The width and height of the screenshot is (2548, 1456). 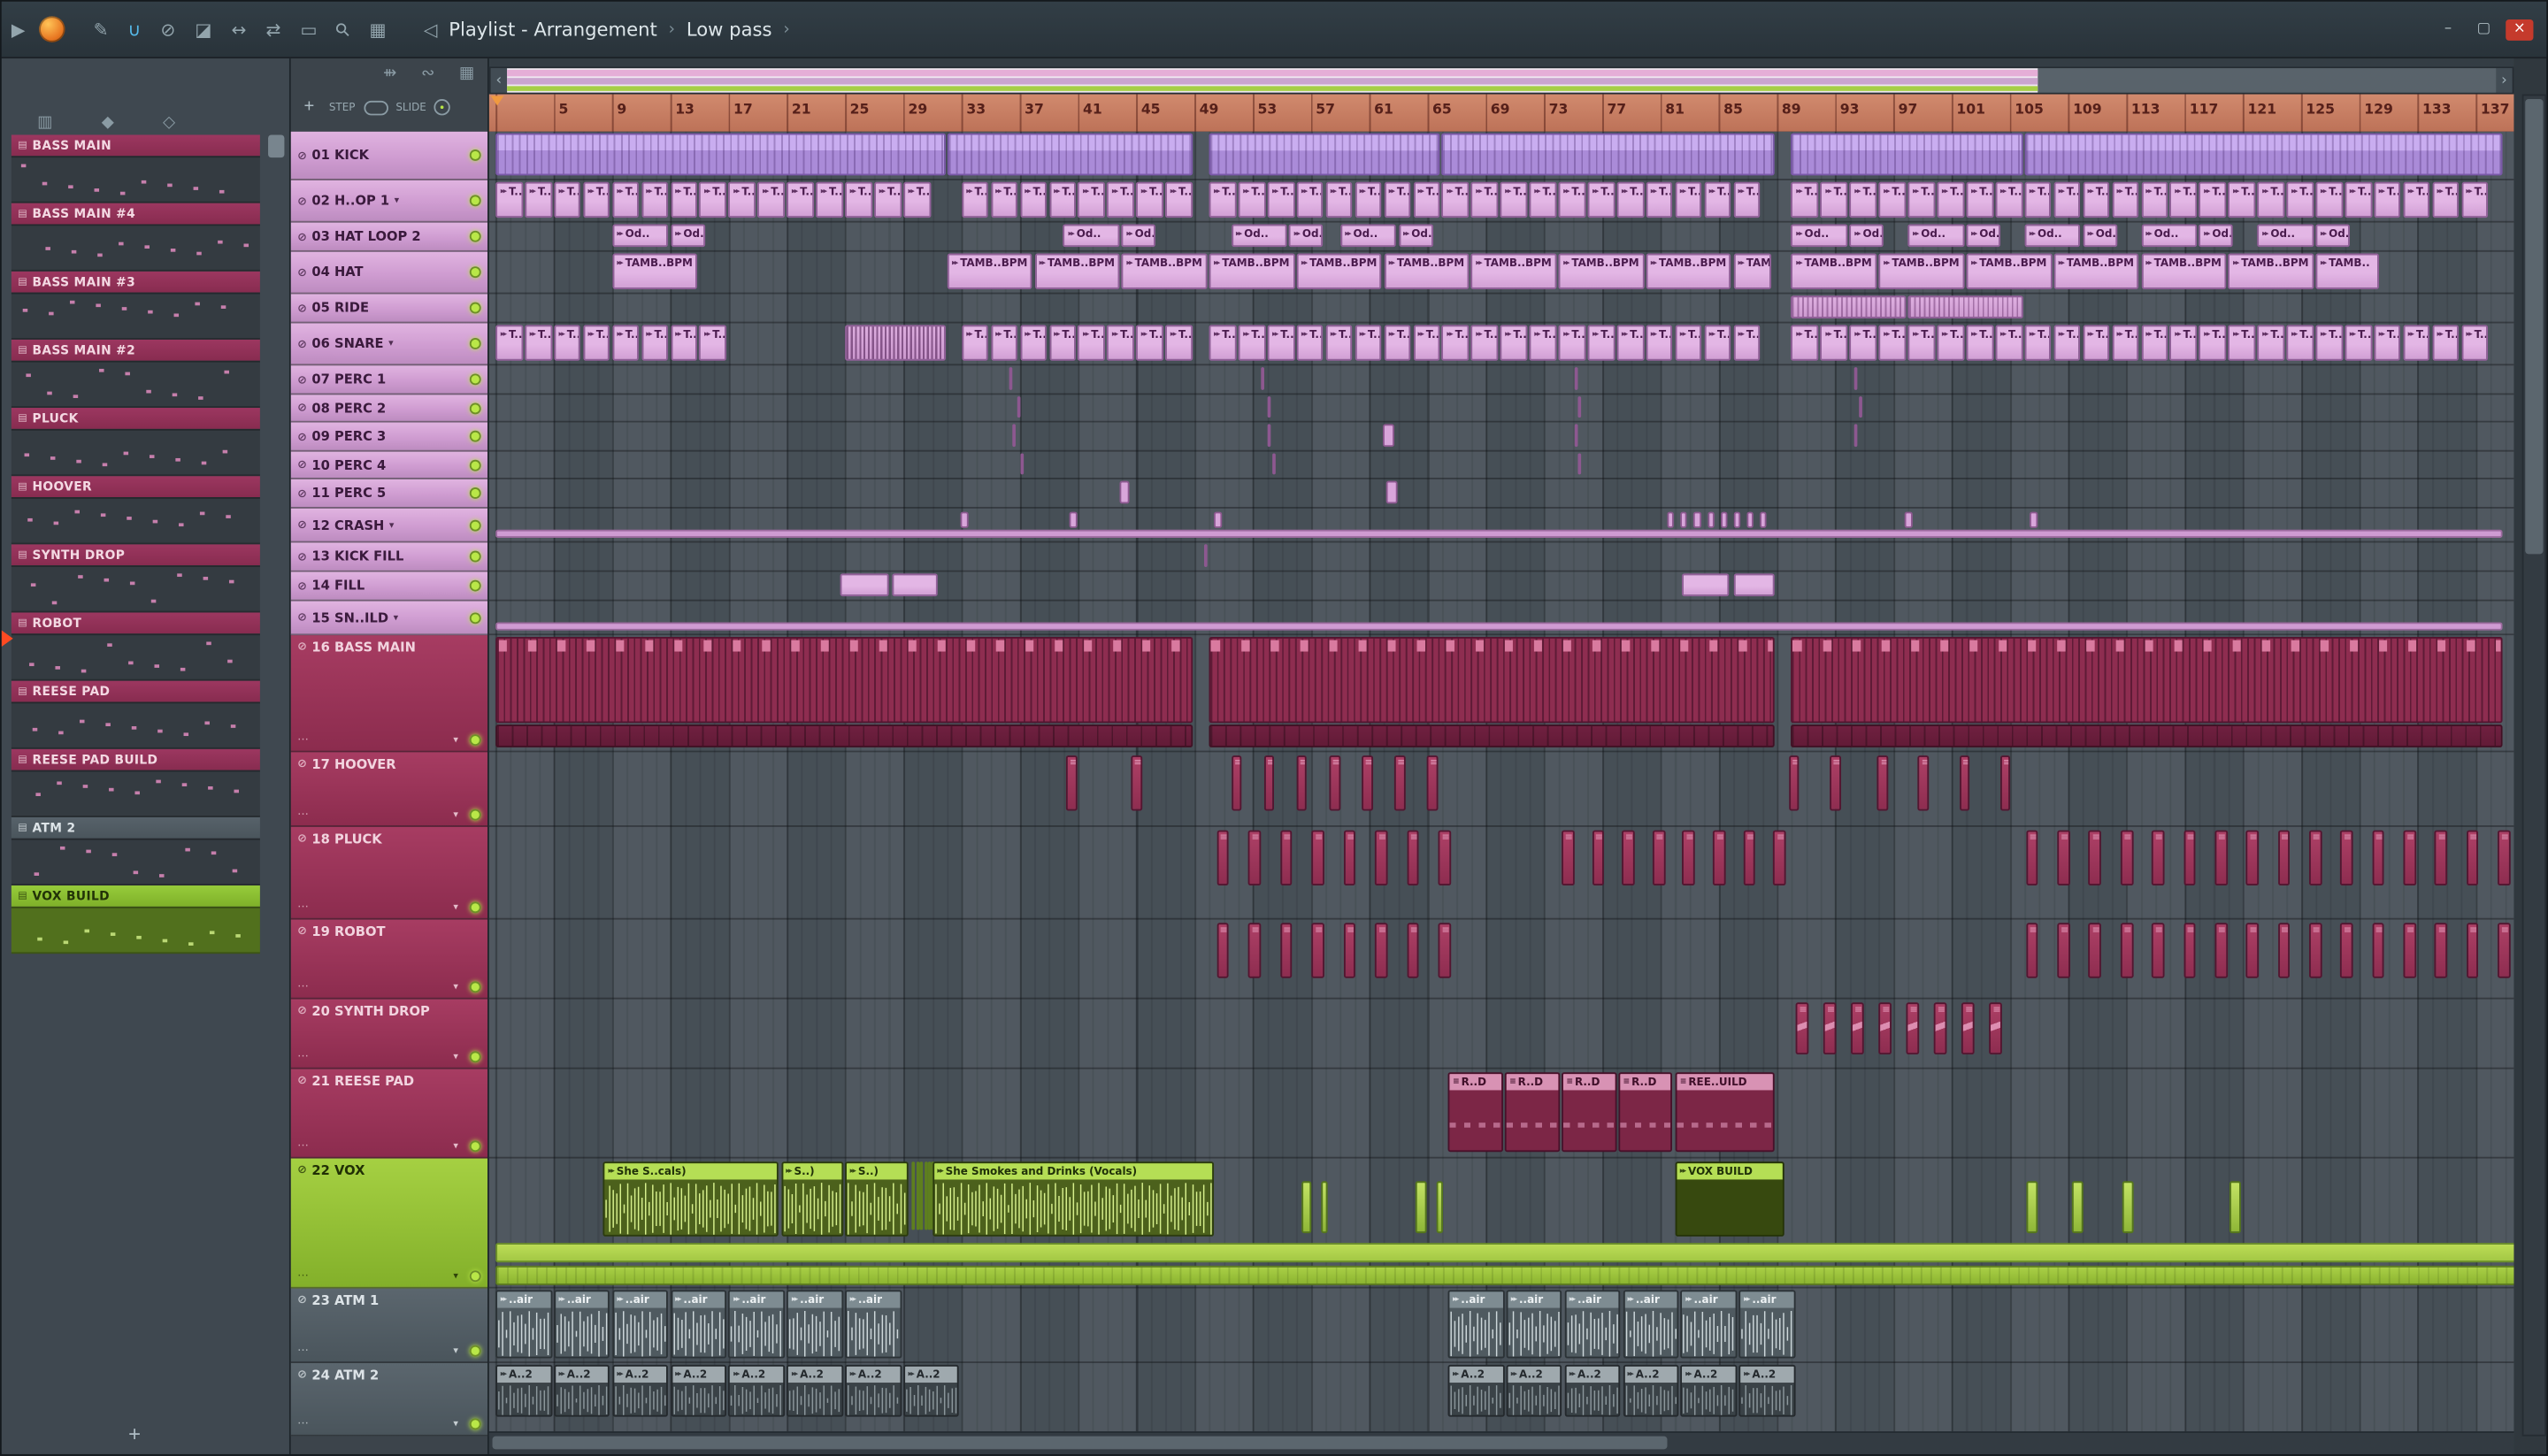 I want to click on track-name: ⊘ 22 VOX, so click(x=389, y=1170).